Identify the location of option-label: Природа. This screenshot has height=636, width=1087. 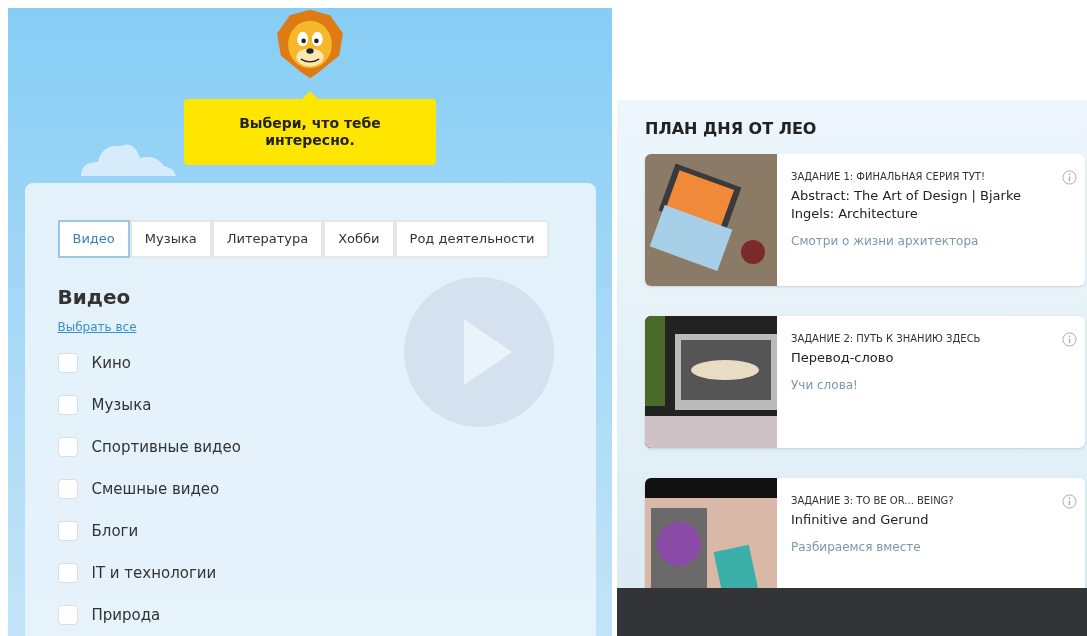
(126, 615).